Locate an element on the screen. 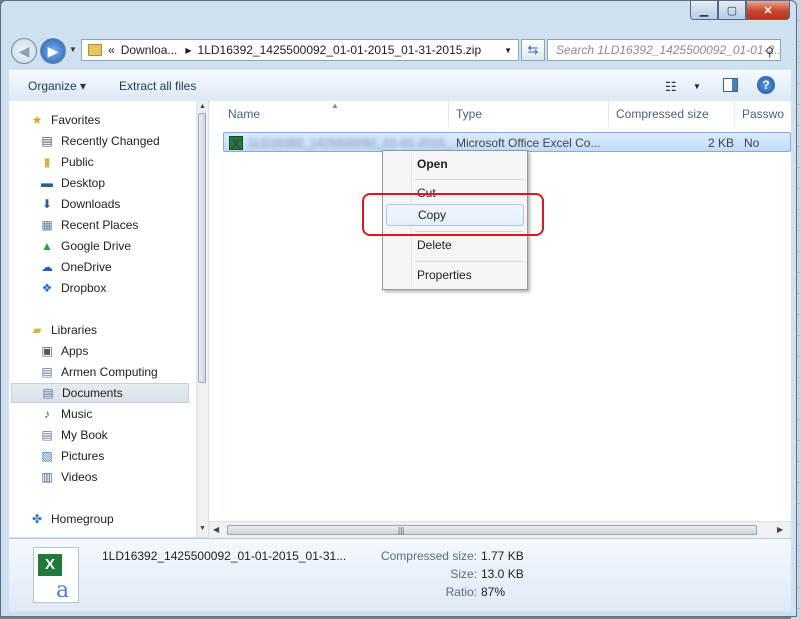 The width and height of the screenshot is (801, 619). refresh-icon: ⇆ is located at coordinates (533, 49).